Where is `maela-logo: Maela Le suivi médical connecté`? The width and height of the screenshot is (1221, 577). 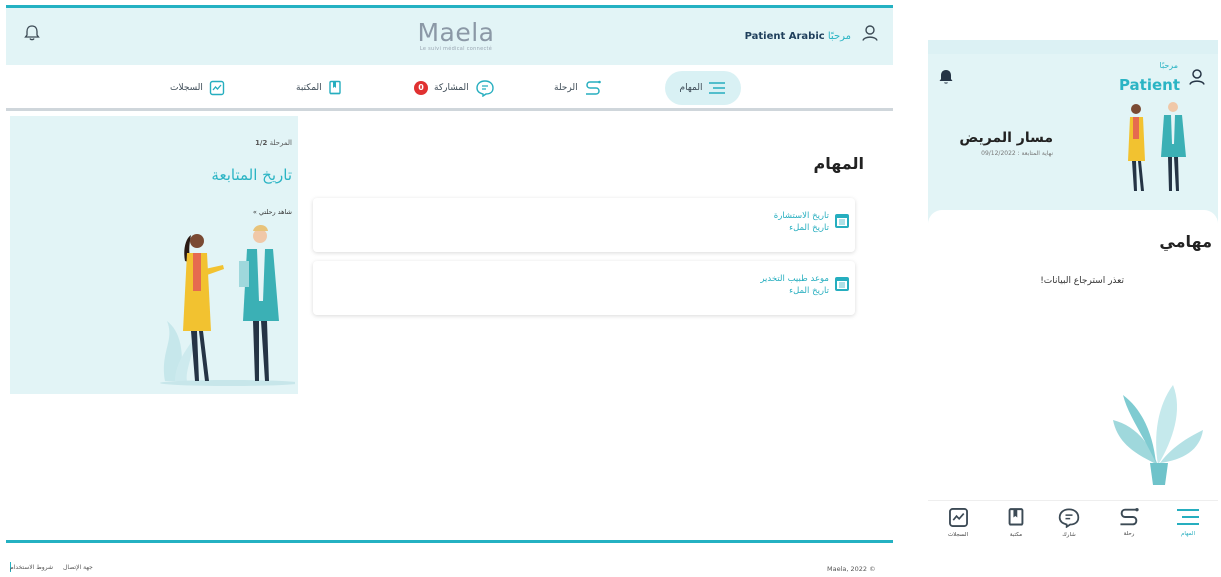 maela-logo: Maela Le suivi médical connecté is located at coordinates (456, 35).